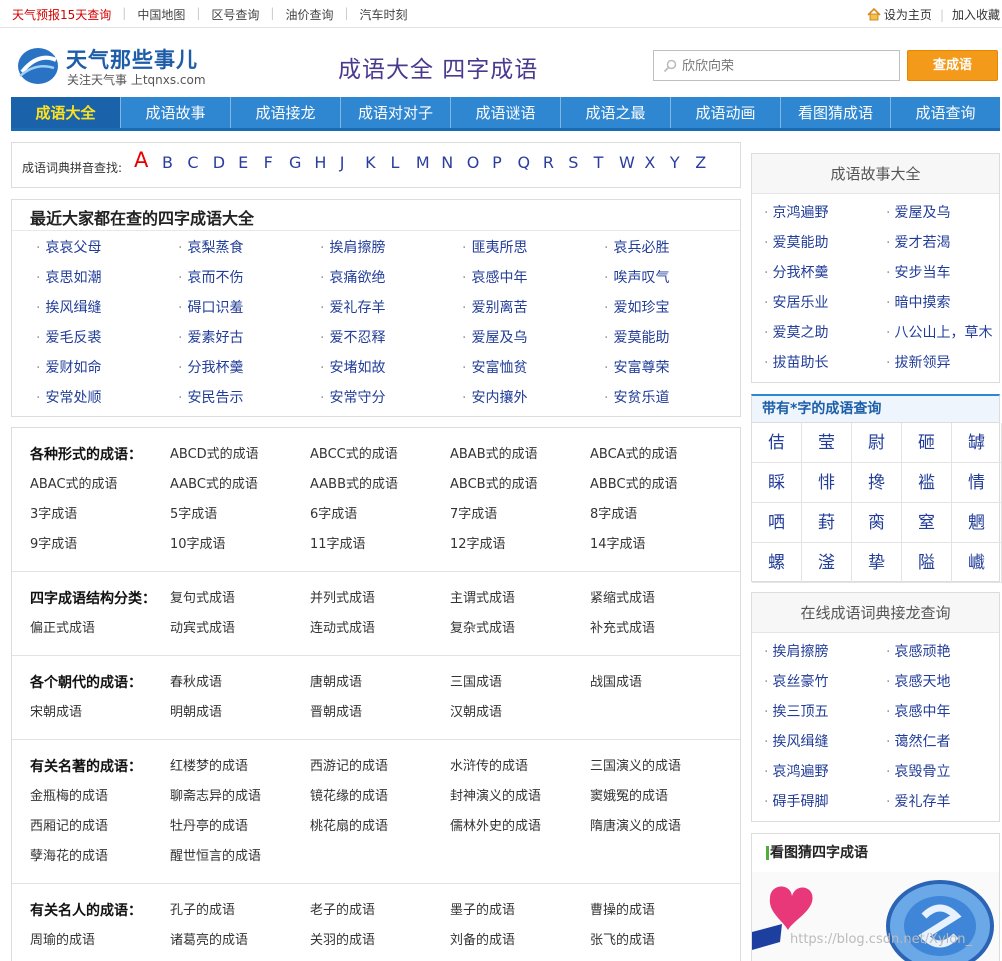 This screenshot has height=961, width=1002. What do you see at coordinates (927, 523) in the screenshot?
I see `char-query-cell: 窒` at bounding box center [927, 523].